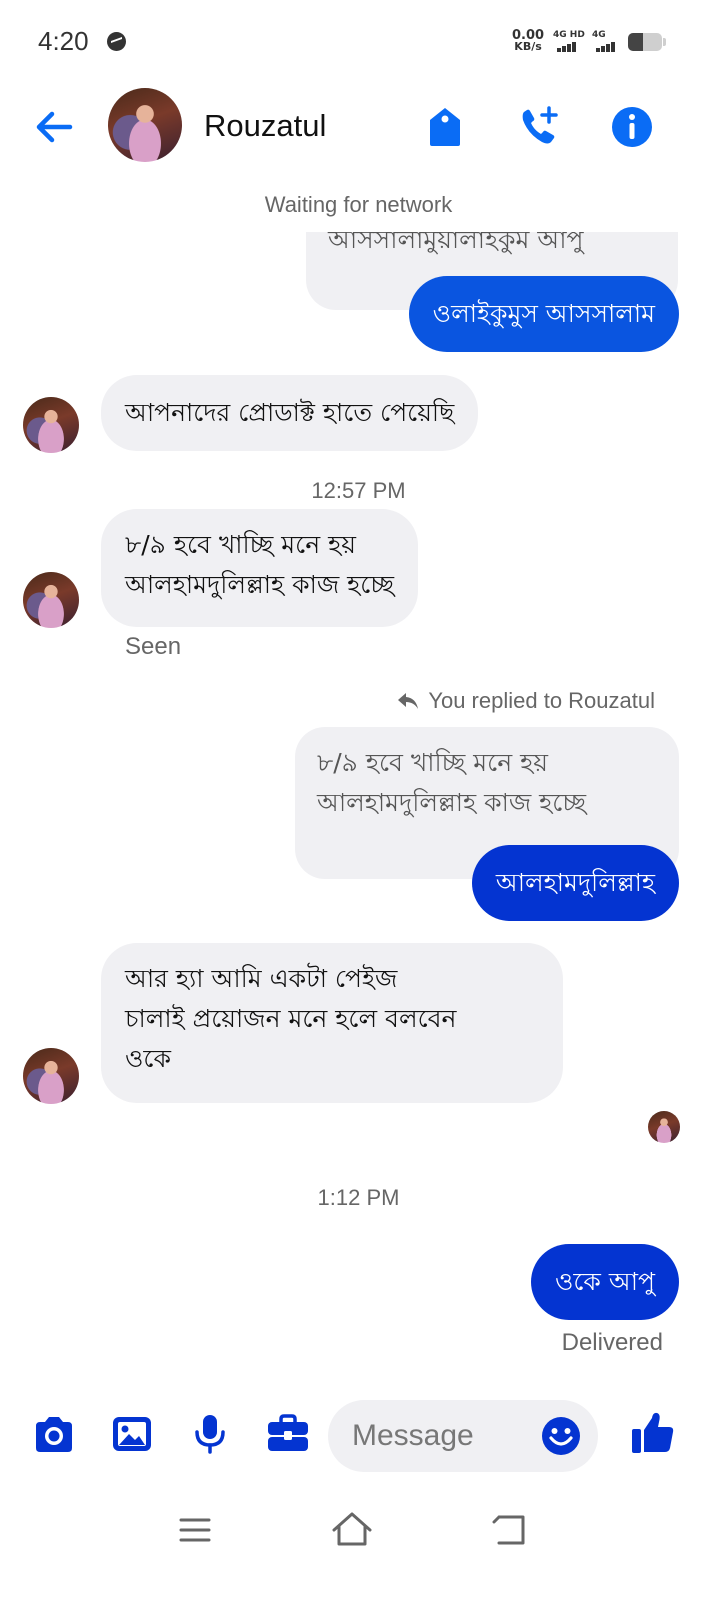  What do you see at coordinates (358, 204) in the screenshot?
I see `network-status: Waiting for network` at bounding box center [358, 204].